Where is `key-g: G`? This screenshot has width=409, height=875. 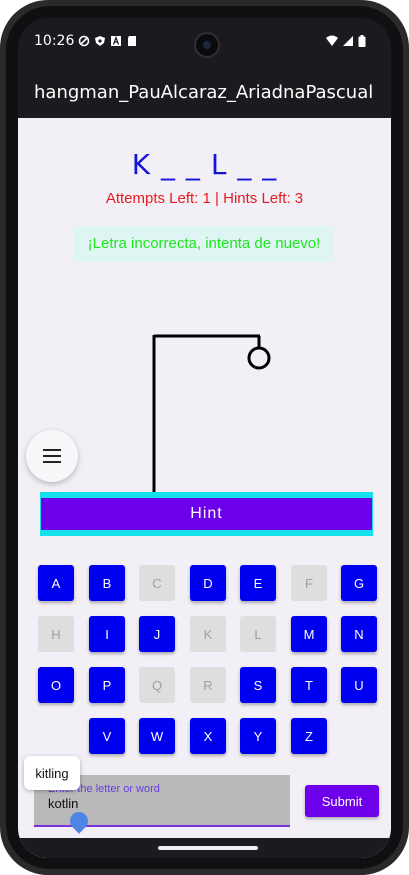
key-g: G is located at coordinates (359, 583).